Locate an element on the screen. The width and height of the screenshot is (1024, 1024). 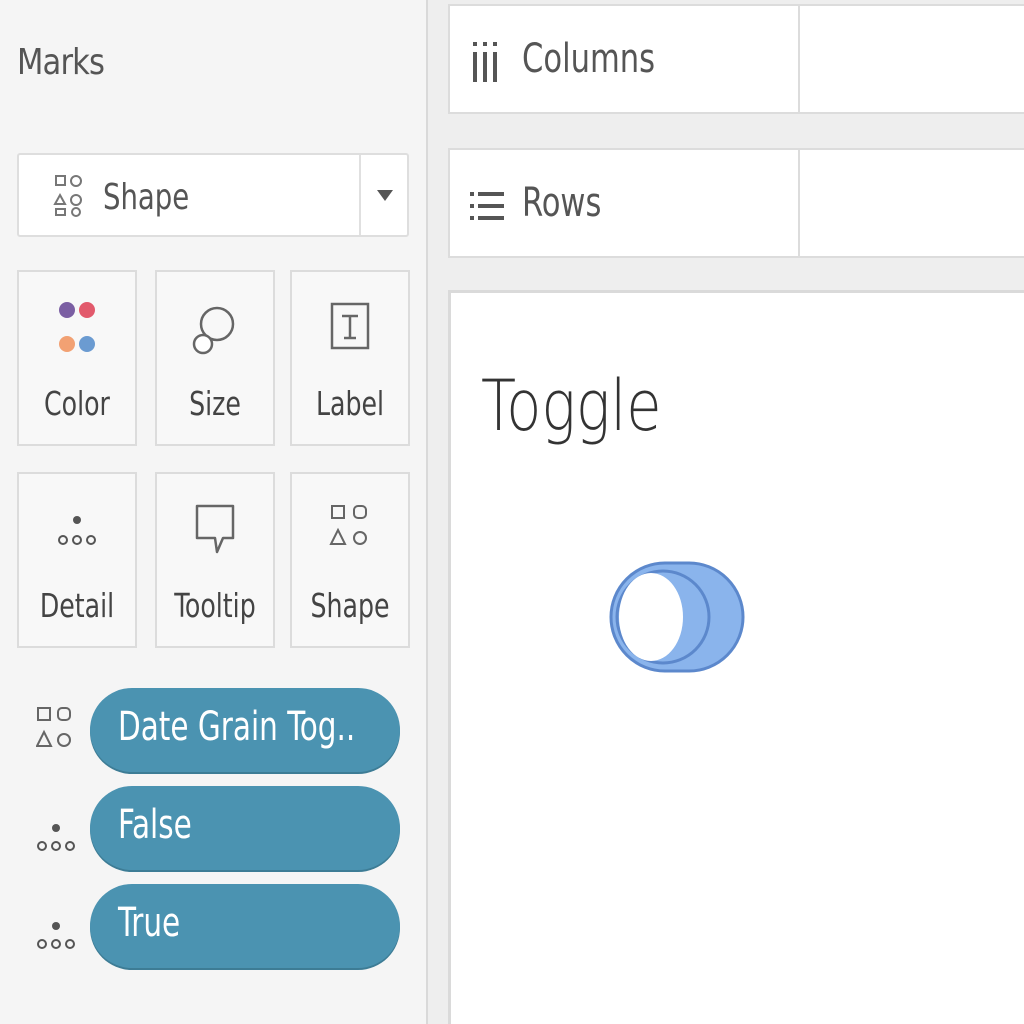
columns-icon is located at coordinates (485, 64).